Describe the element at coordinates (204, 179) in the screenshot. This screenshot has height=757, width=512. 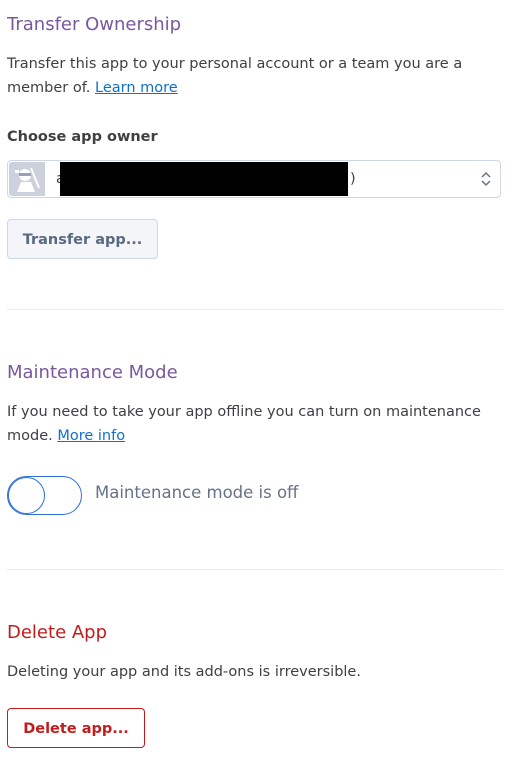
I see `redacted-owner-name` at that location.